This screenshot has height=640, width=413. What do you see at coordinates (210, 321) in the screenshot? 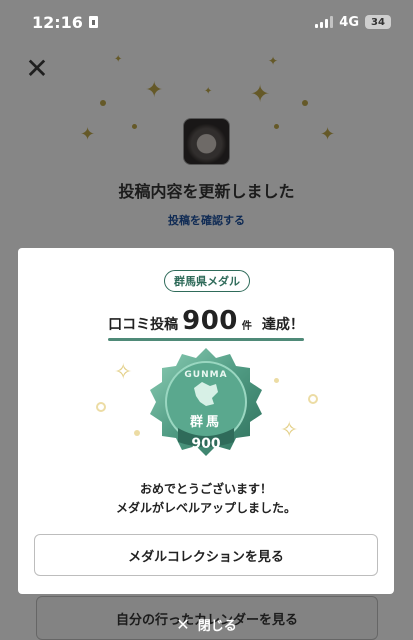
I see `achievement-count: 900` at bounding box center [210, 321].